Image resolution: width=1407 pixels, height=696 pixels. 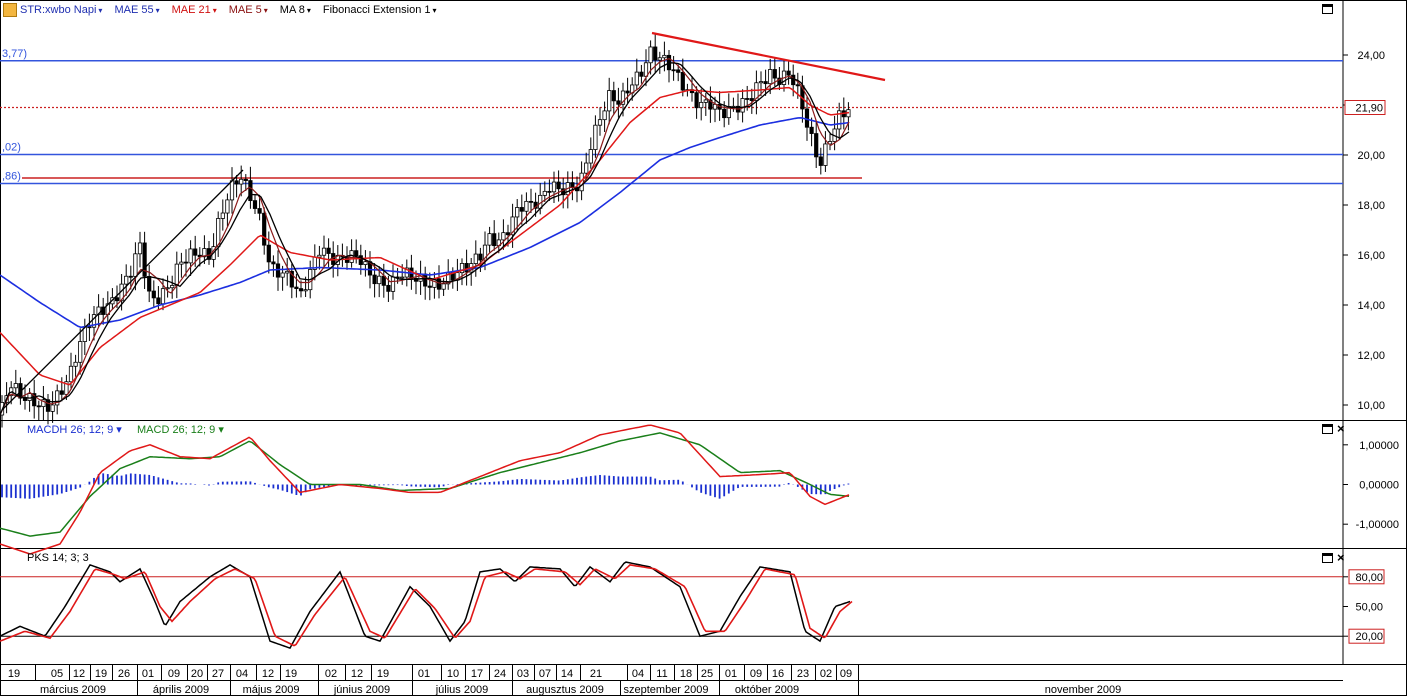 What do you see at coordinates (1327, 558) in the screenshot?
I see `stoch-maximize-icon` at bounding box center [1327, 558].